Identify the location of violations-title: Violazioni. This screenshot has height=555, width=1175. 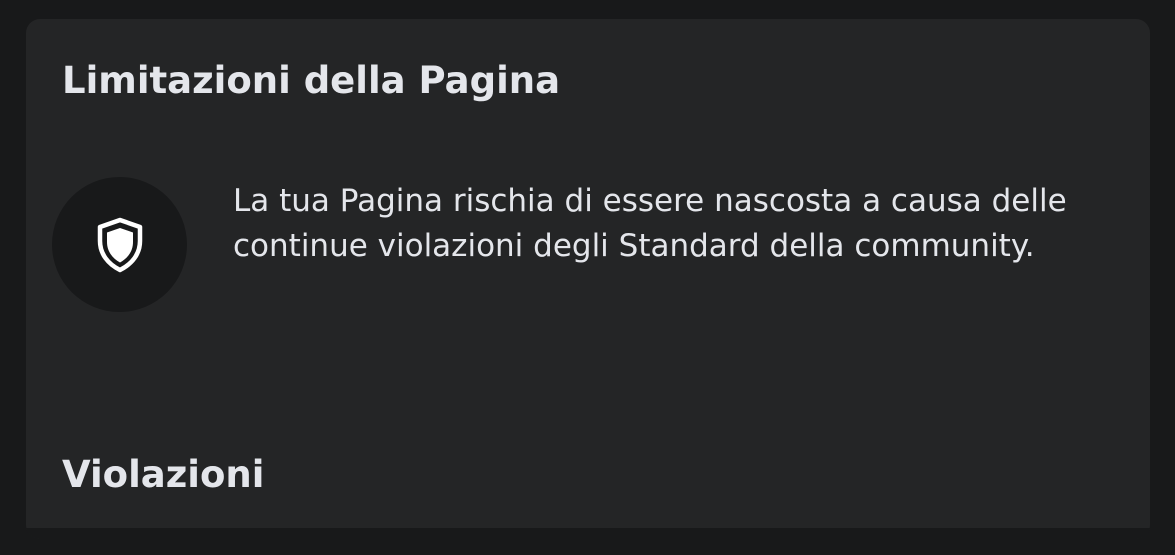
(163, 474).